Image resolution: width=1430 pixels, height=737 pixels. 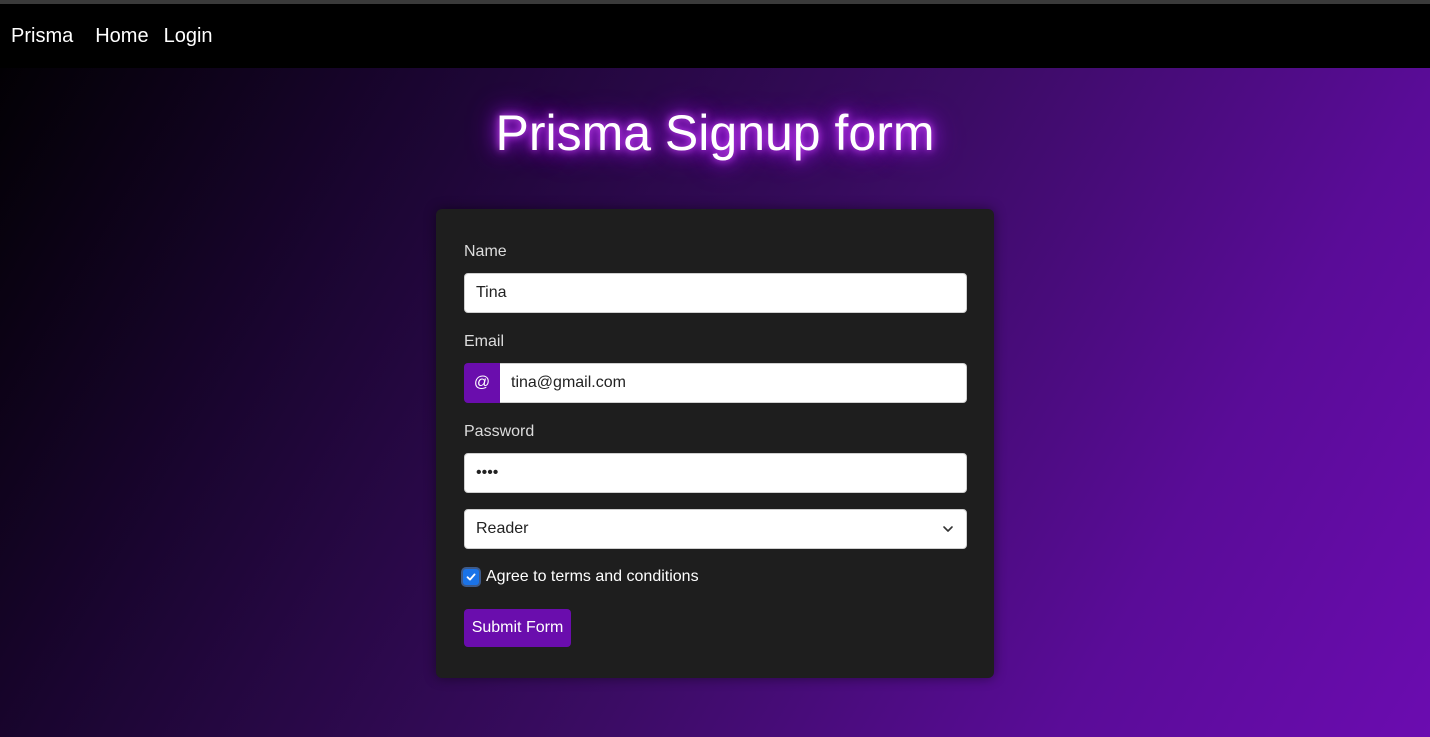 I want to click on chevron-down-icon, so click(x=948, y=529).